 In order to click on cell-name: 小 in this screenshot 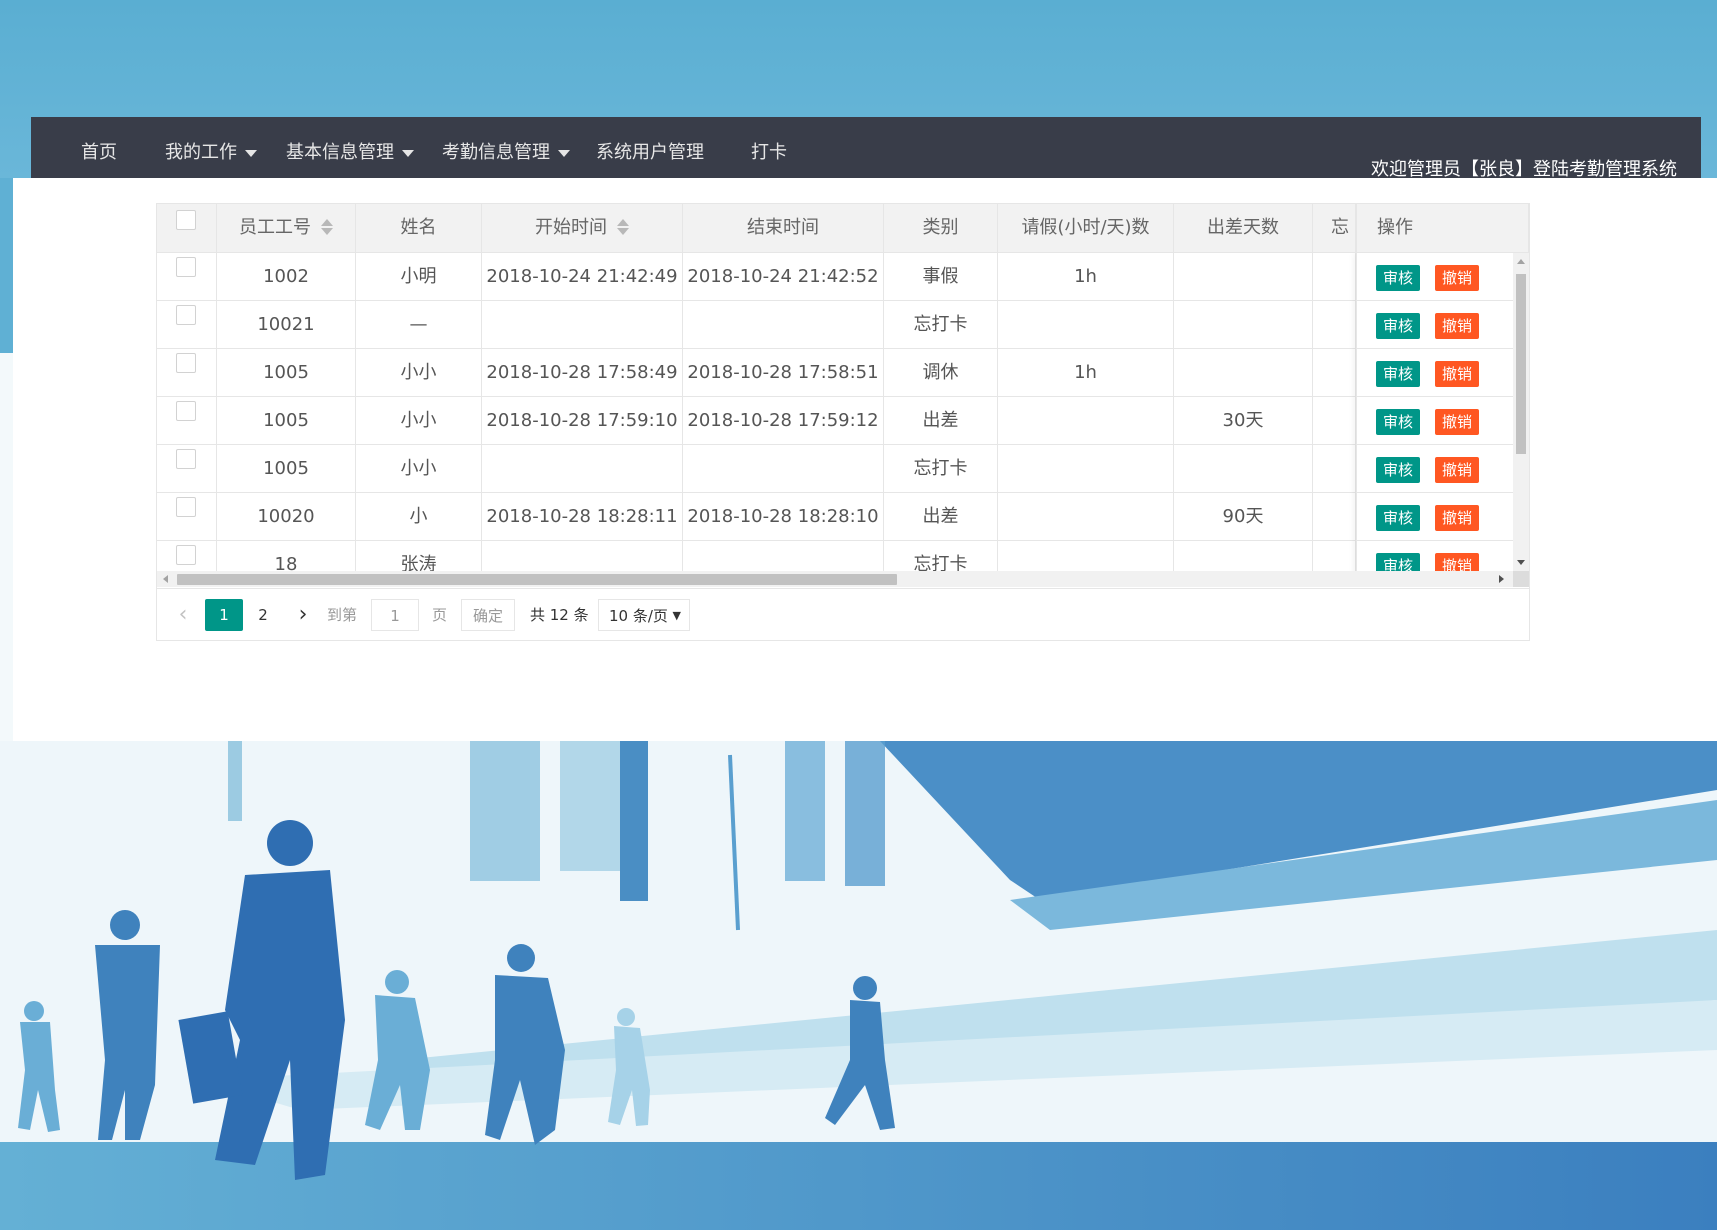, I will do `click(419, 516)`.